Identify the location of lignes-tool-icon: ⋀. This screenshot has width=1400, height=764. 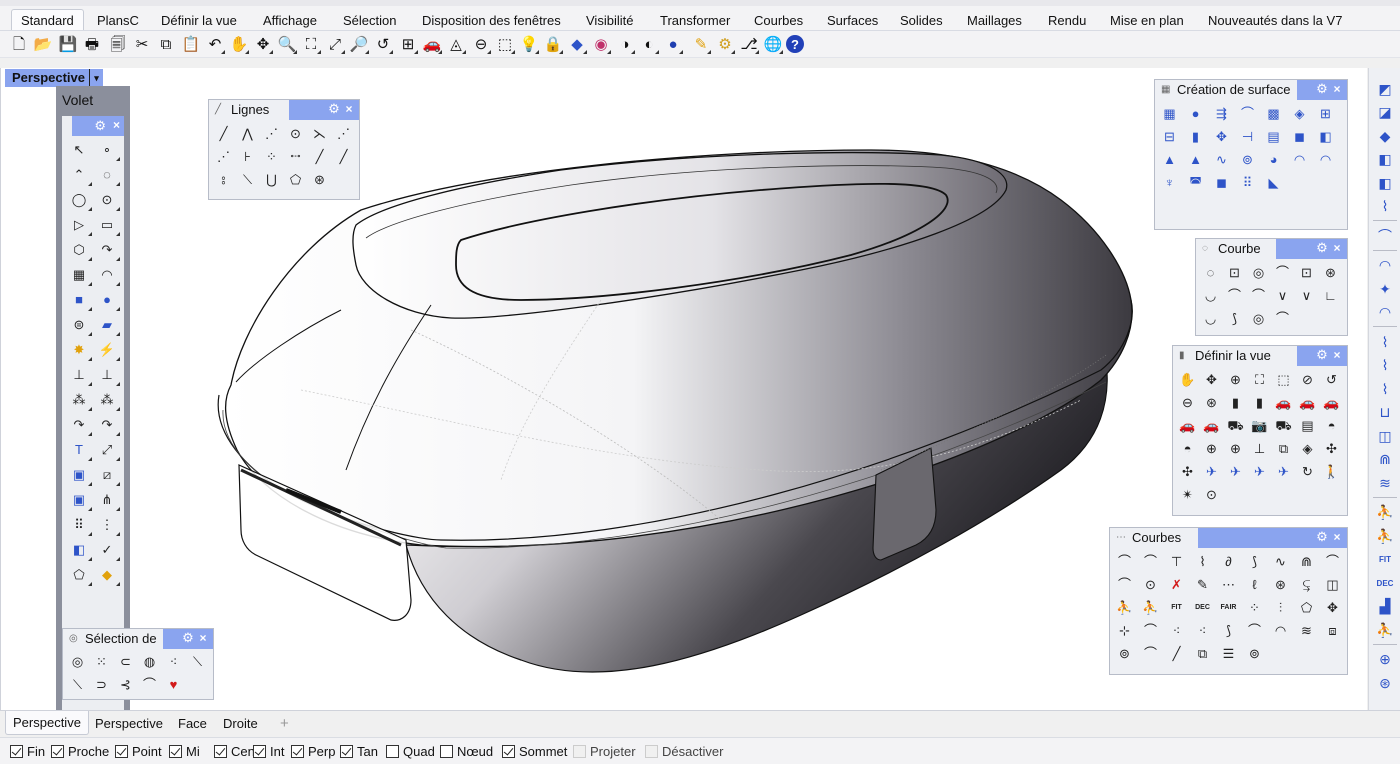
(247, 133).